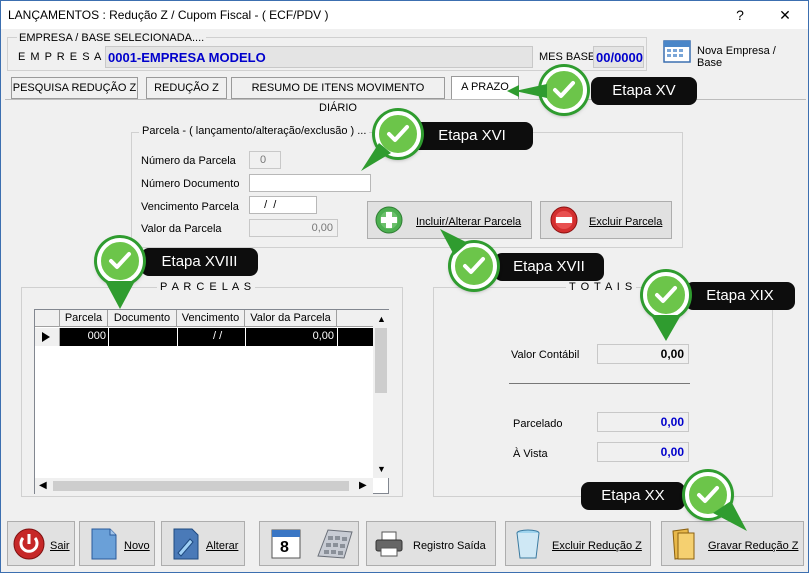 Image resolution: width=809 pixels, height=573 pixels. I want to click on novo-button: Novo, so click(117, 543).